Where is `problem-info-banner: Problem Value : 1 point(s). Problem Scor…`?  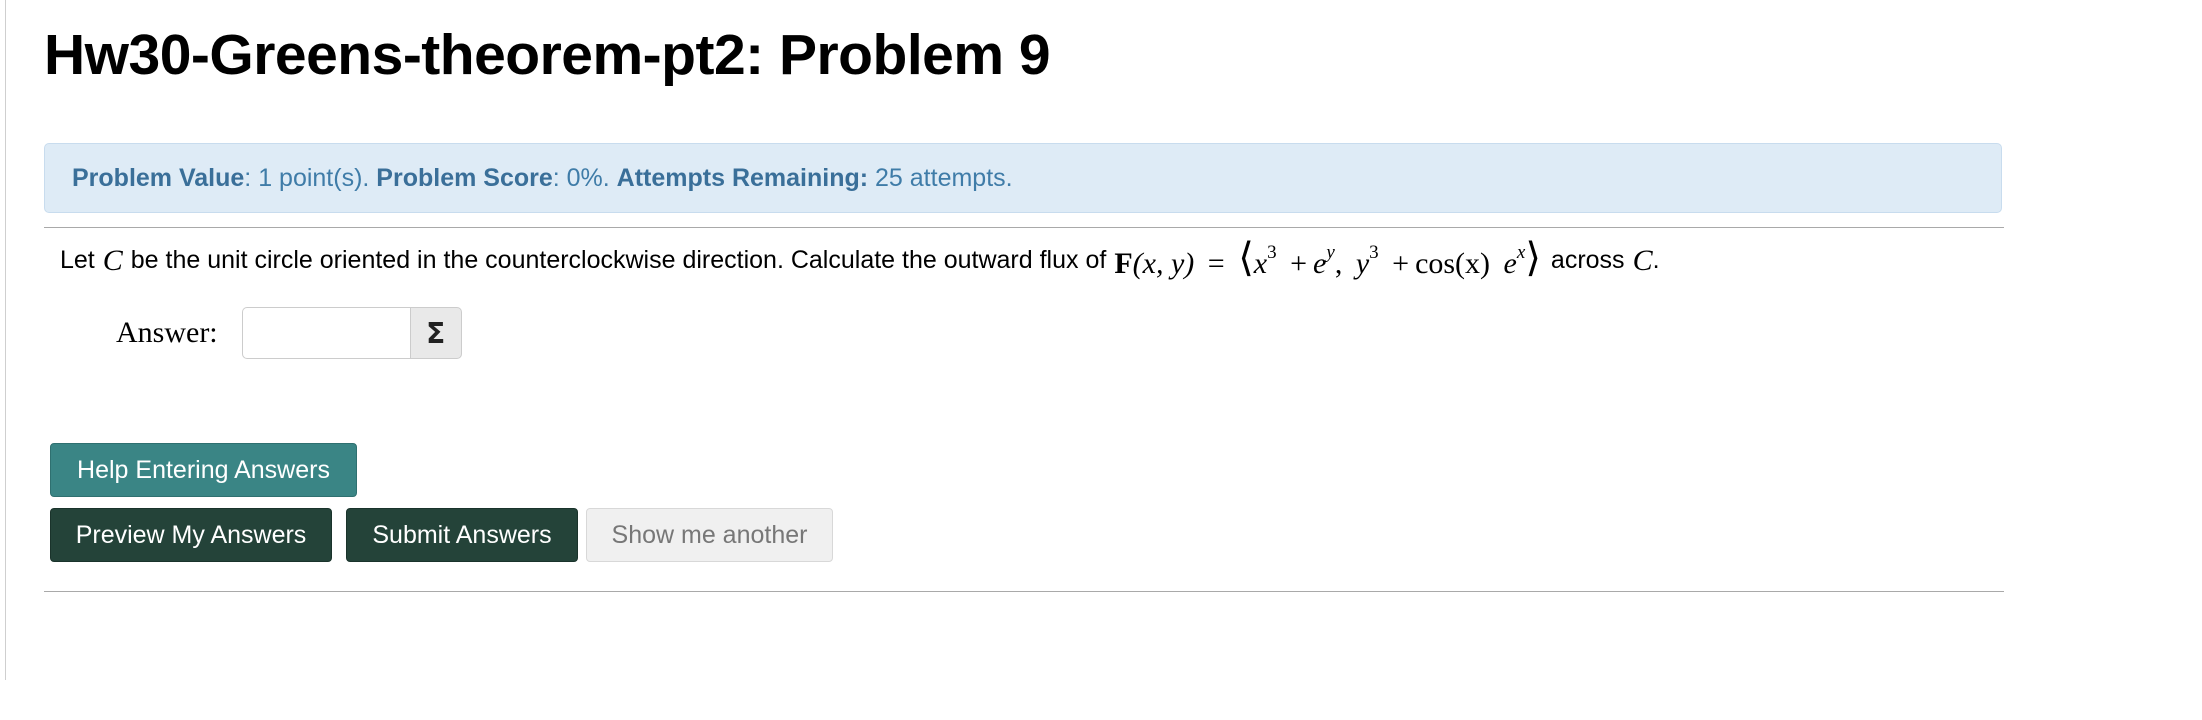 problem-info-banner: Problem Value : 1 point(s). Problem Scor… is located at coordinates (1023, 178).